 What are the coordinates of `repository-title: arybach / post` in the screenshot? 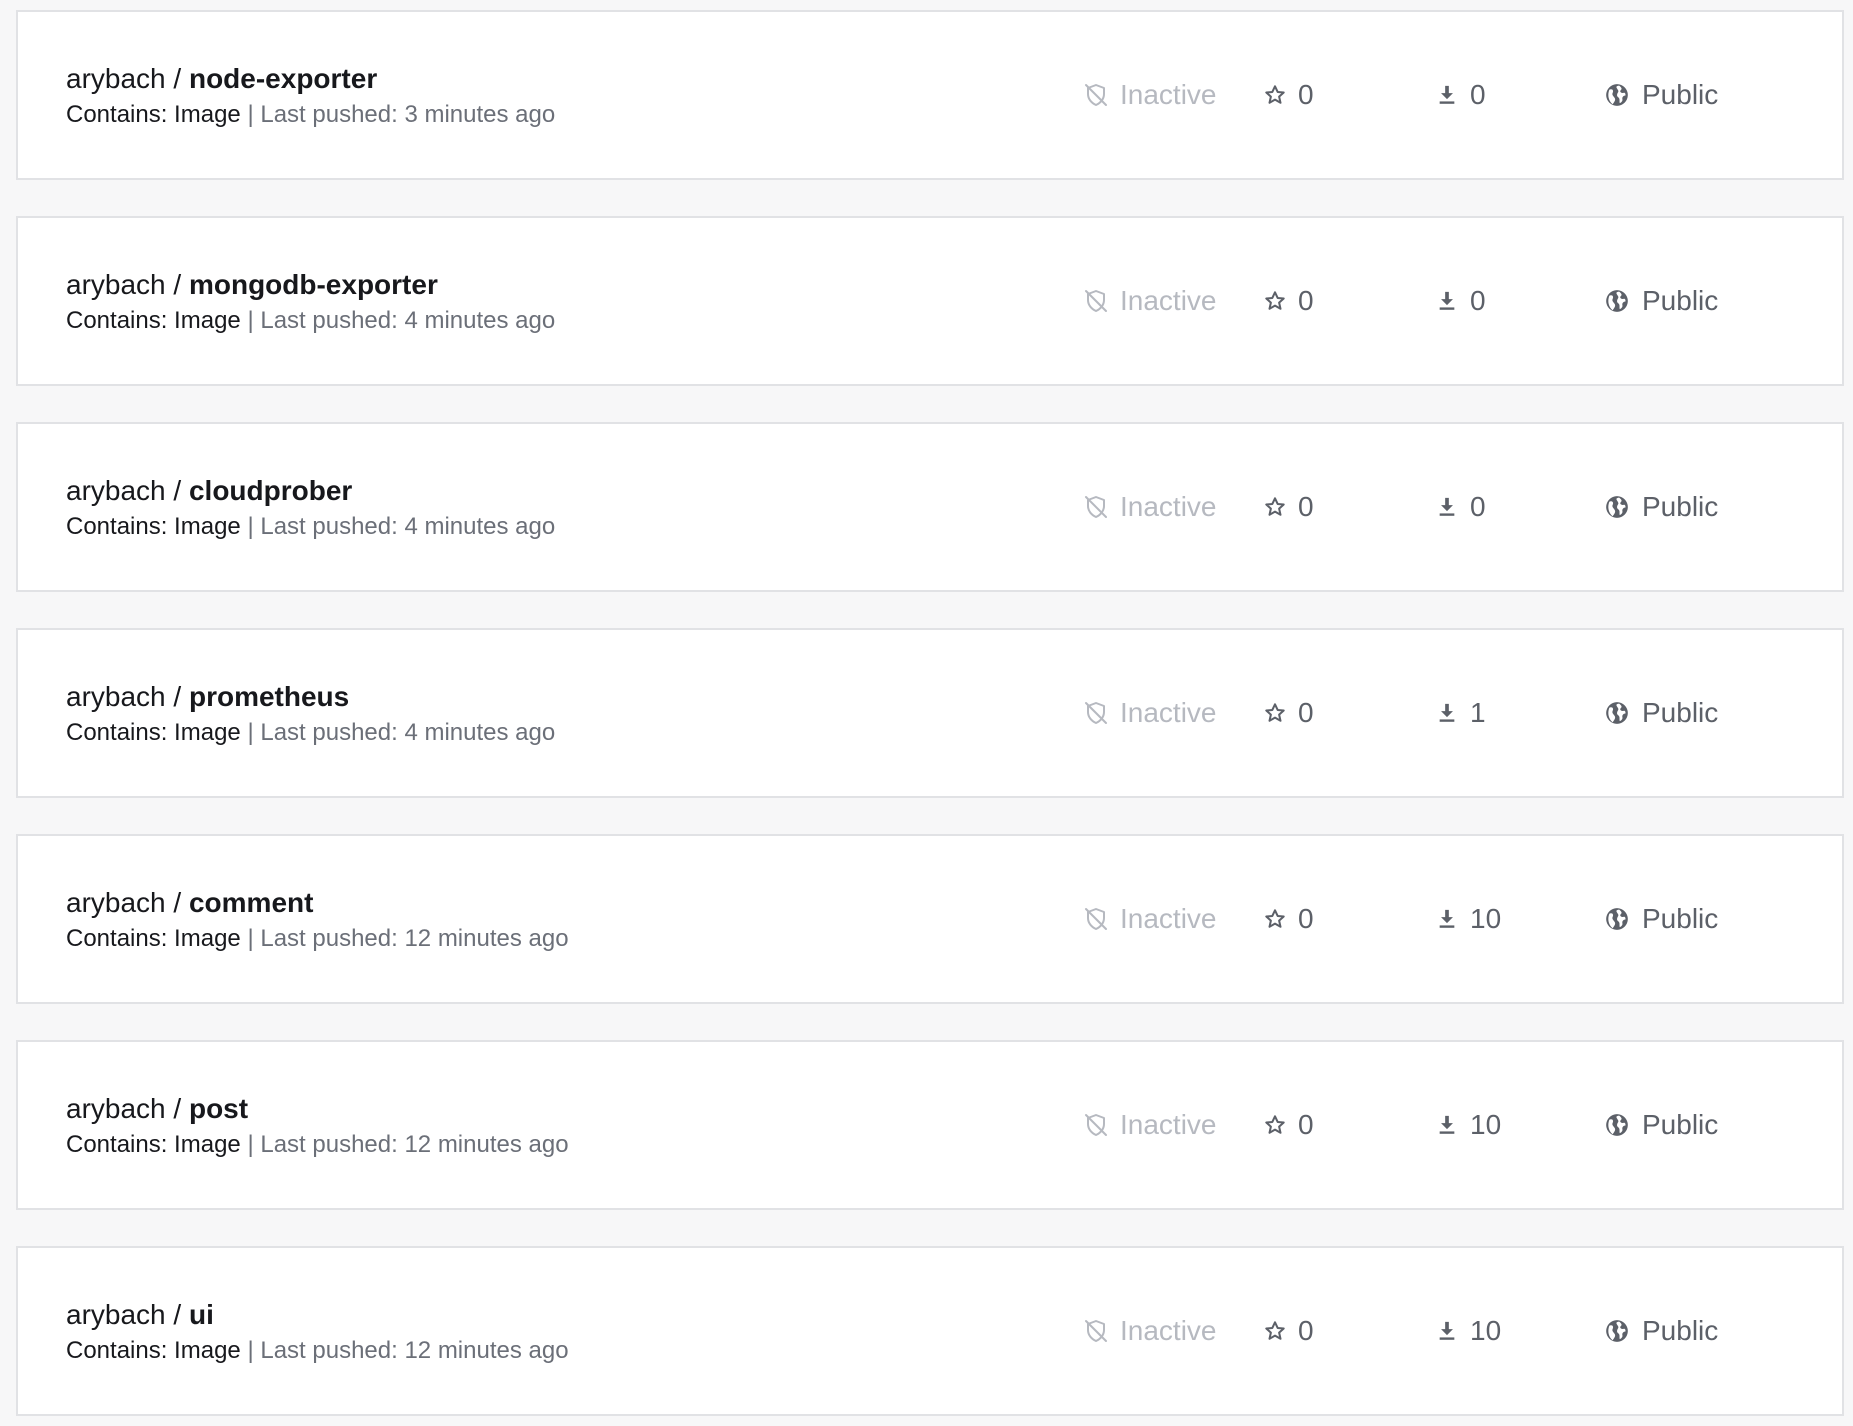 It's located at (157, 1109).